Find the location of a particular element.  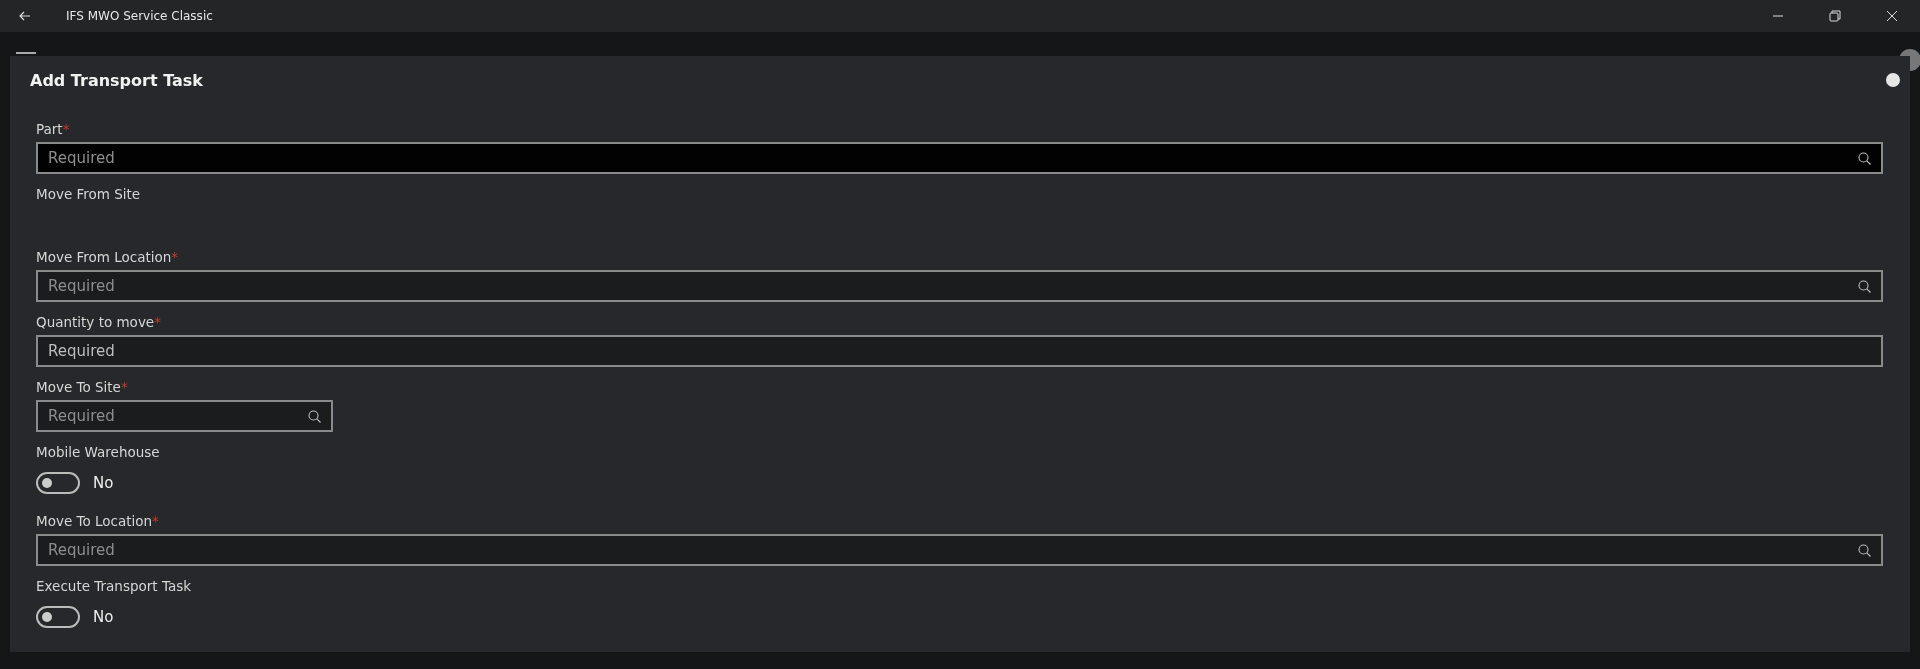

field-label: Execute Transport Task is located at coordinates (114, 586).